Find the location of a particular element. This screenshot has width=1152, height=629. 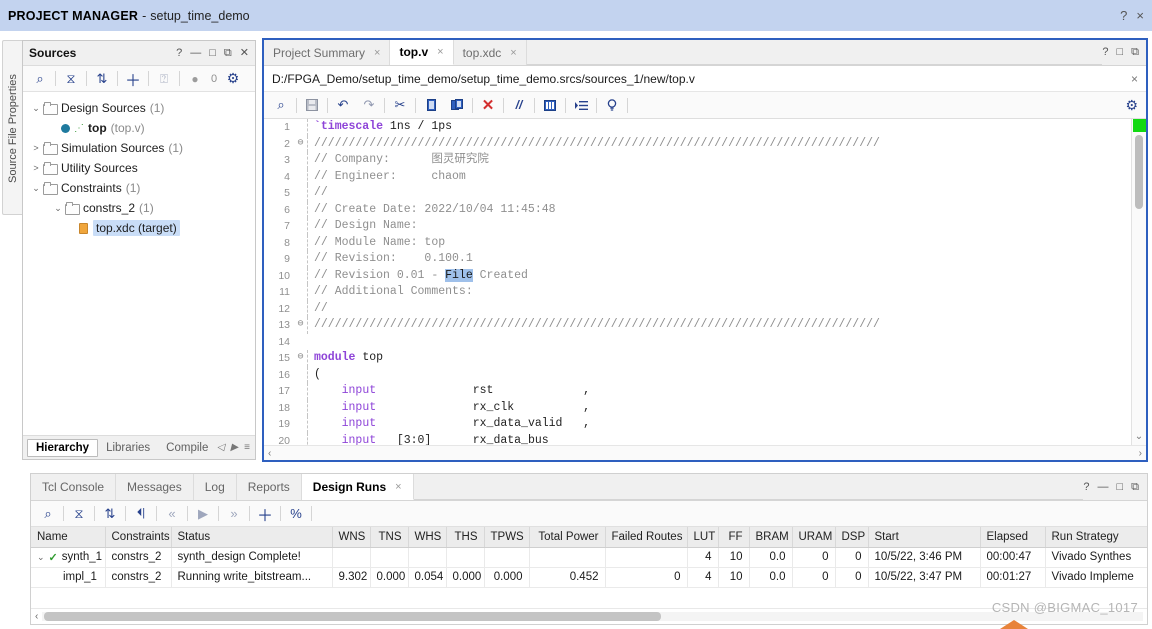

scrollbar-thumb is located at coordinates (352, 616).